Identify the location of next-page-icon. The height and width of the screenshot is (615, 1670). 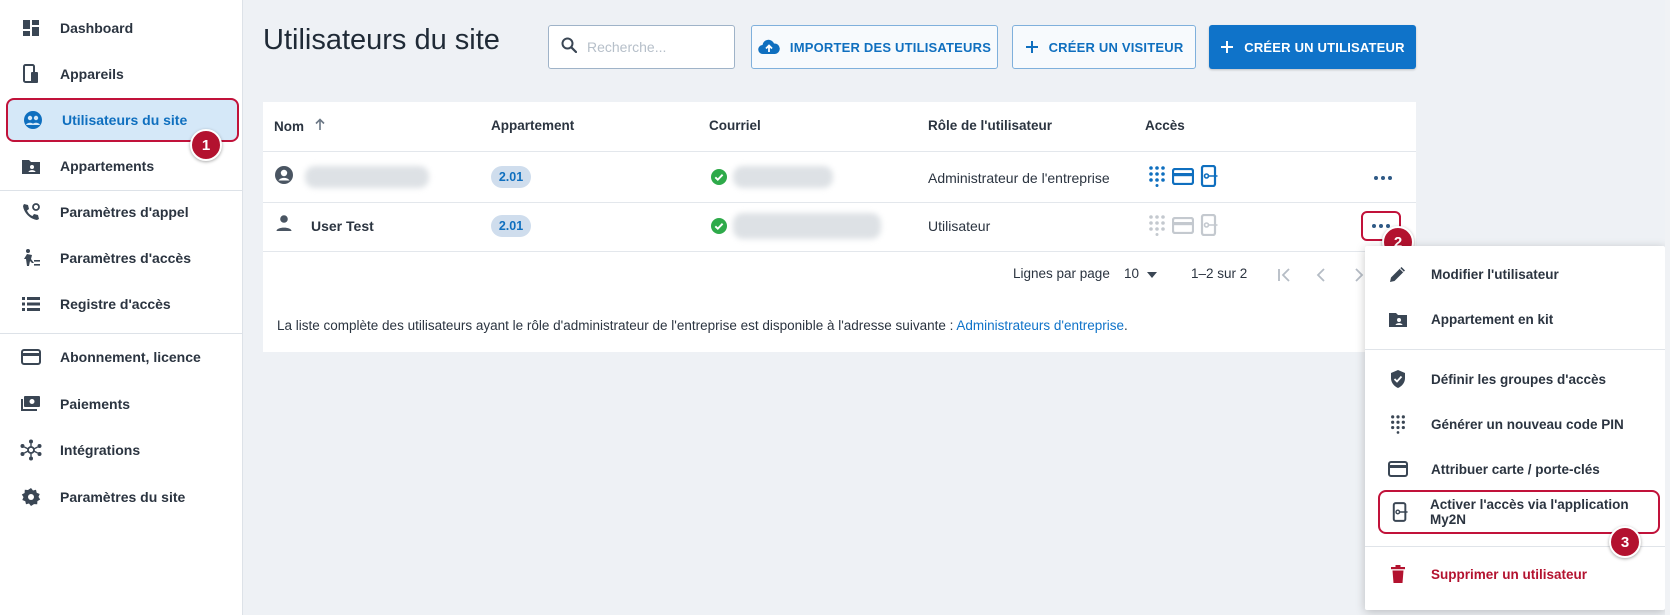
(1359, 277).